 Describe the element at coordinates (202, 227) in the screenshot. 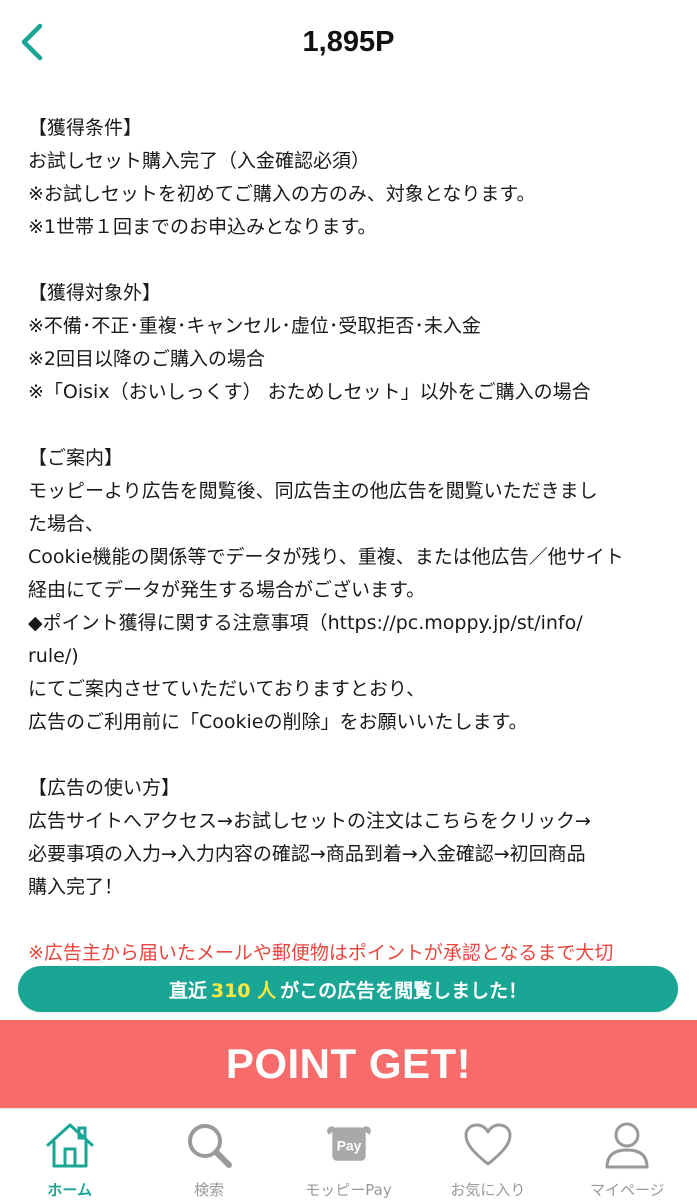

I see `detail-line: ※1世帯１回までのお申込みとなります。` at that location.